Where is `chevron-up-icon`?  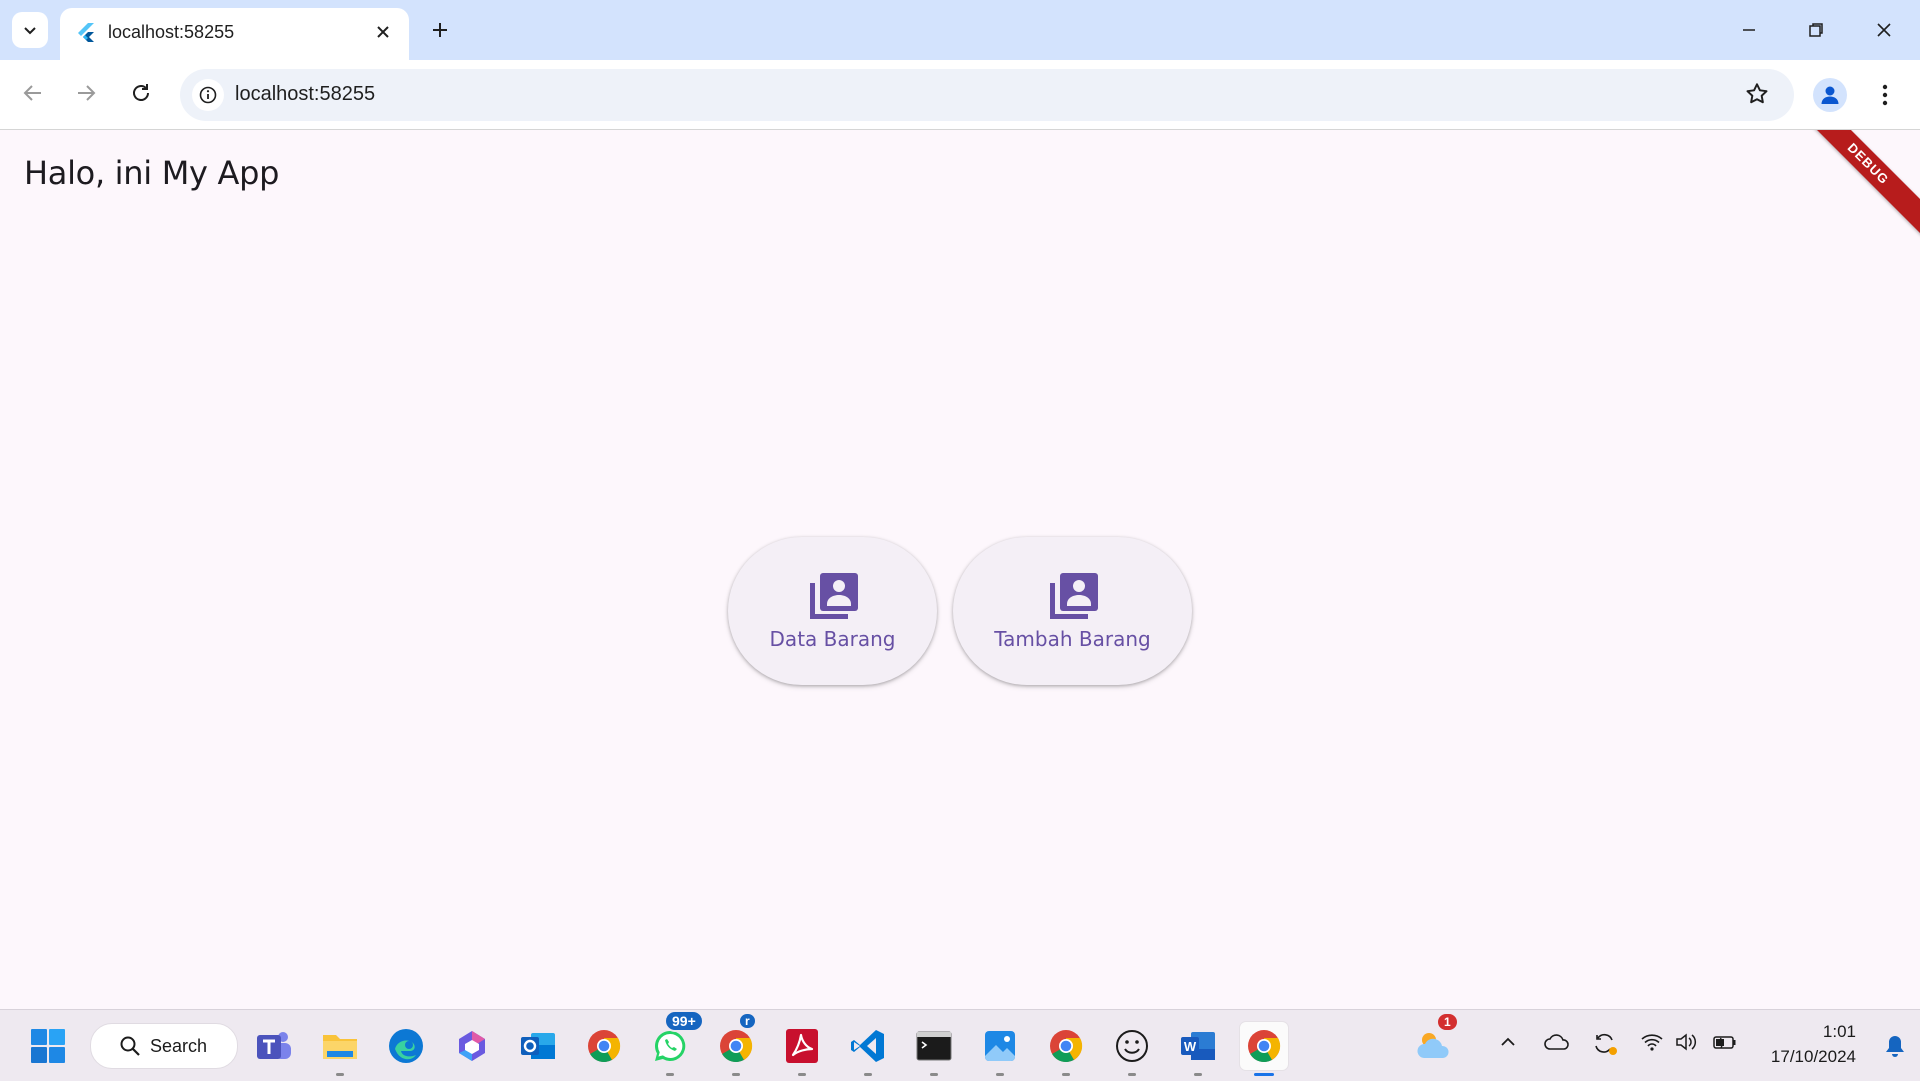 chevron-up-icon is located at coordinates (1508, 1042).